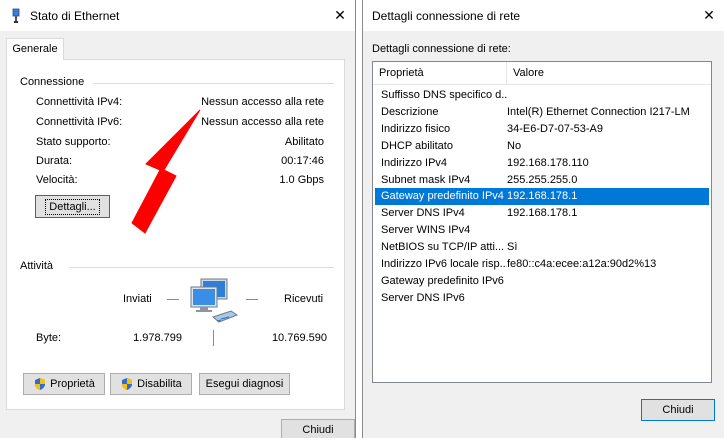  I want to click on sent-label: Inviati, so click(137, 299).